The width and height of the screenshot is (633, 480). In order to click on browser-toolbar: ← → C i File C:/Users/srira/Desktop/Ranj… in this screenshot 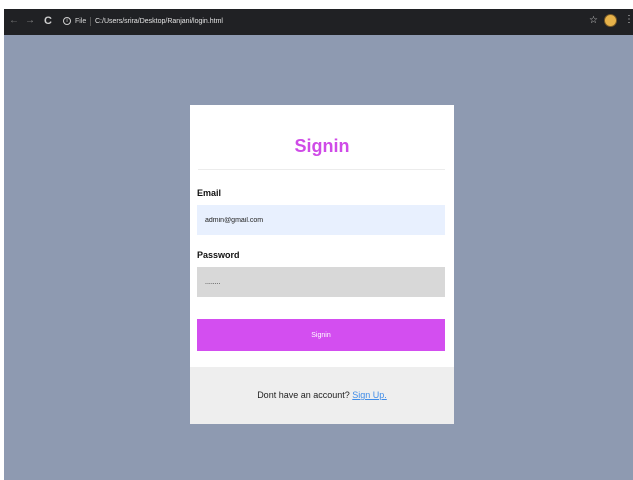, I will do `click(318, 22)`.